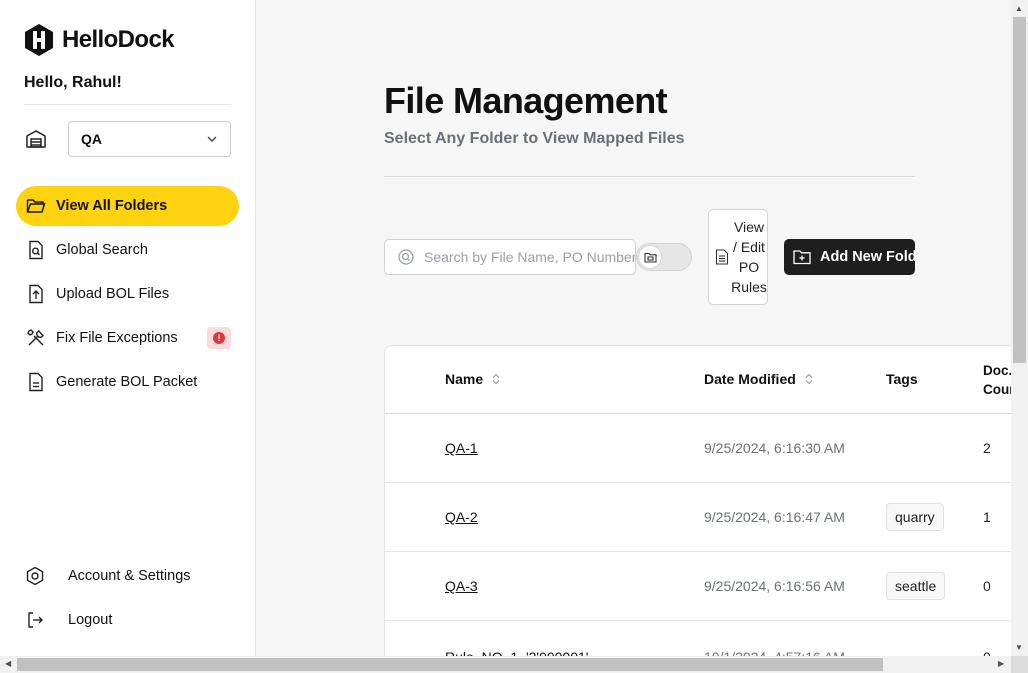 The height and width of the screenshot is (673, 1028). I want to click on logout-link: Logout, so click(68, 620).